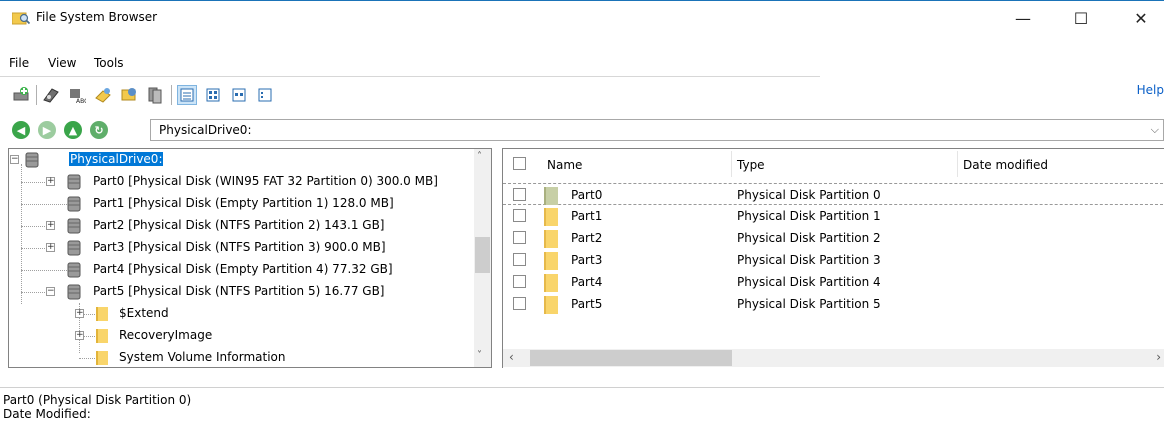 Image resolution: width=1164 pixels, height=423 pixels. I want to click on item-type: Physical Disk Partition 0, so click(809, 195).